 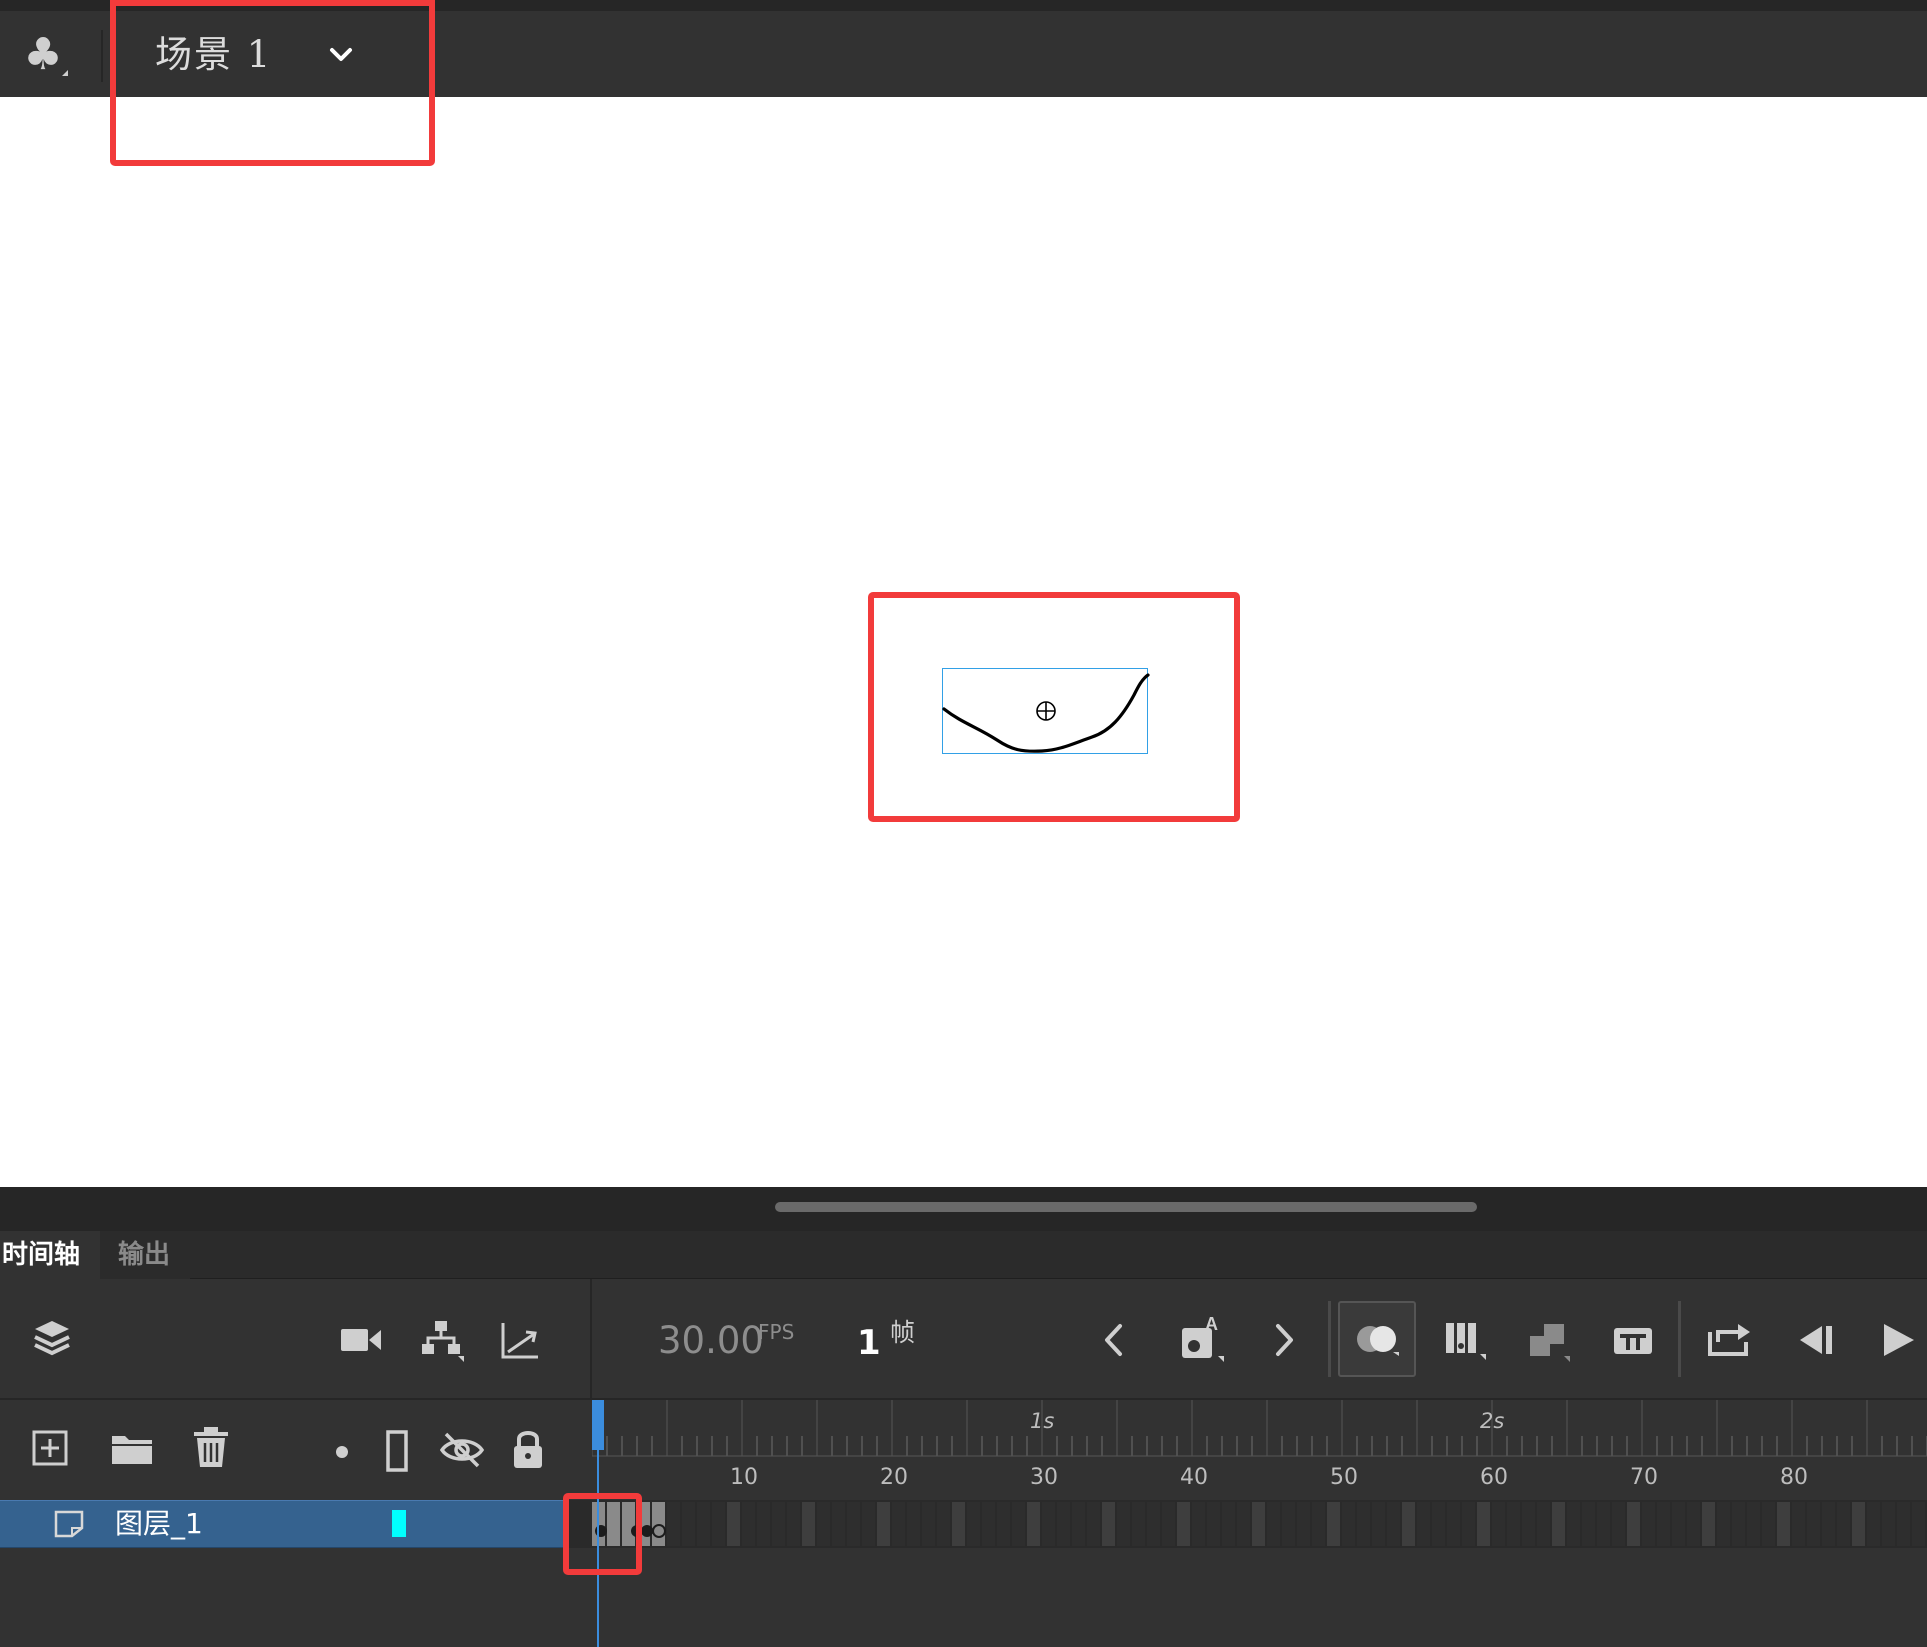 I want to click on tab-timeline: 时间轴, so click(x=50, y=1255).